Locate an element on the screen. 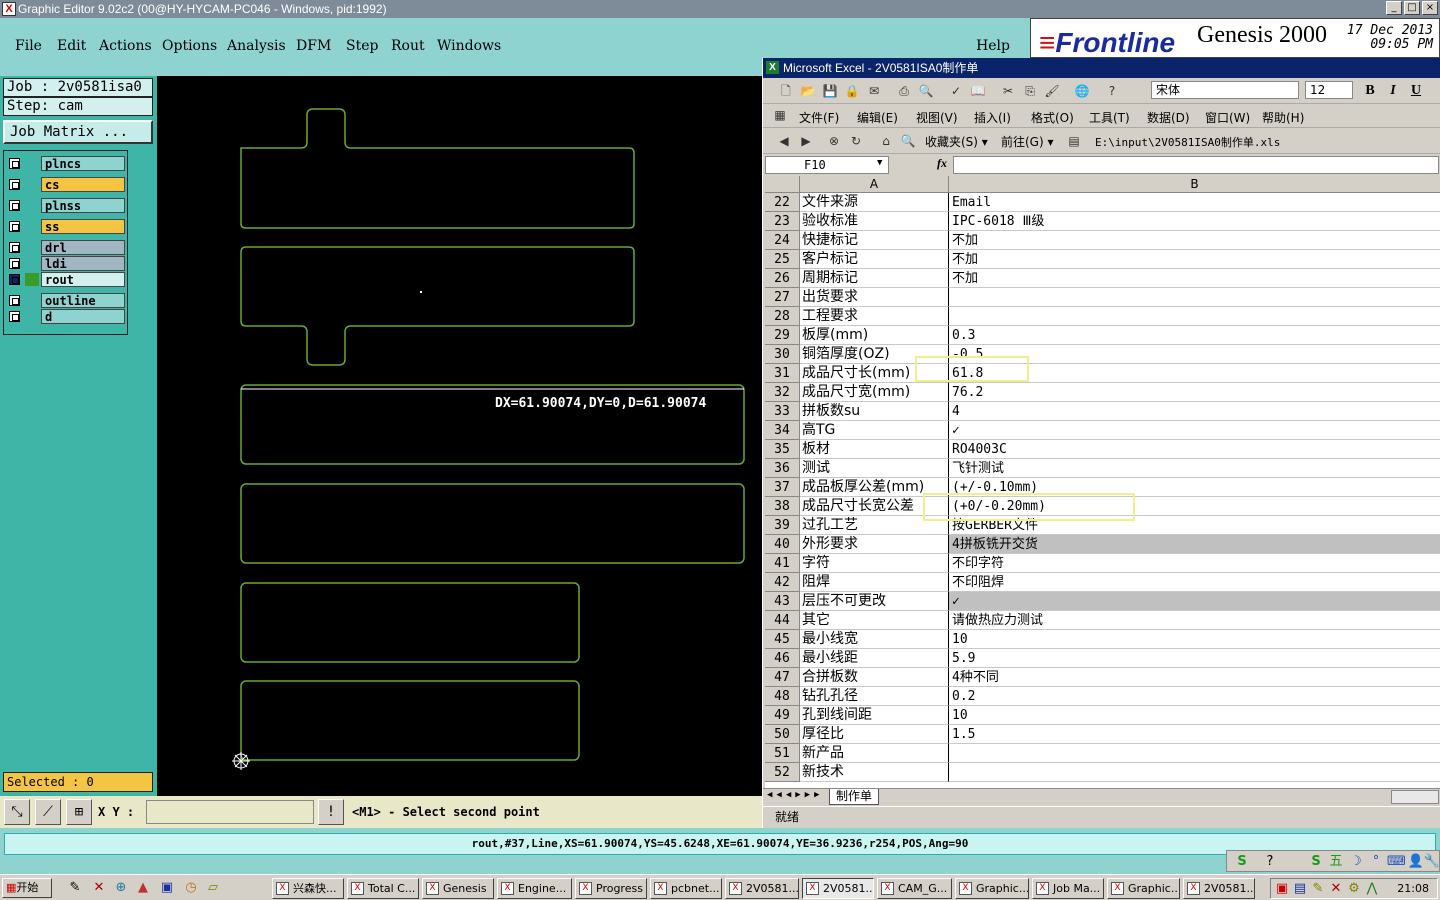 The height and width of the screenshot is (900, 1440). row-header: 33 is located at coordinates (782, 411).